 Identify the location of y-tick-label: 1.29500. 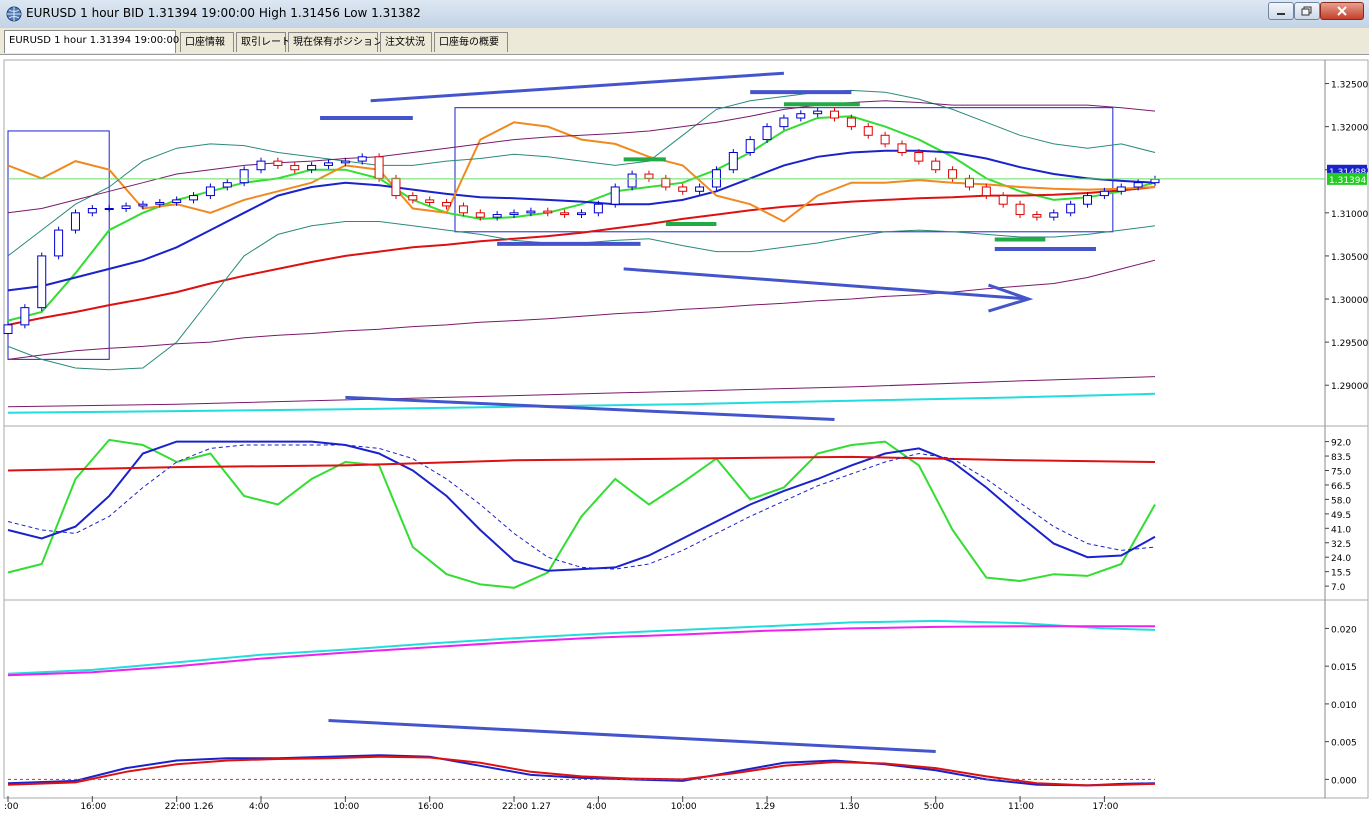
(1349, 344).